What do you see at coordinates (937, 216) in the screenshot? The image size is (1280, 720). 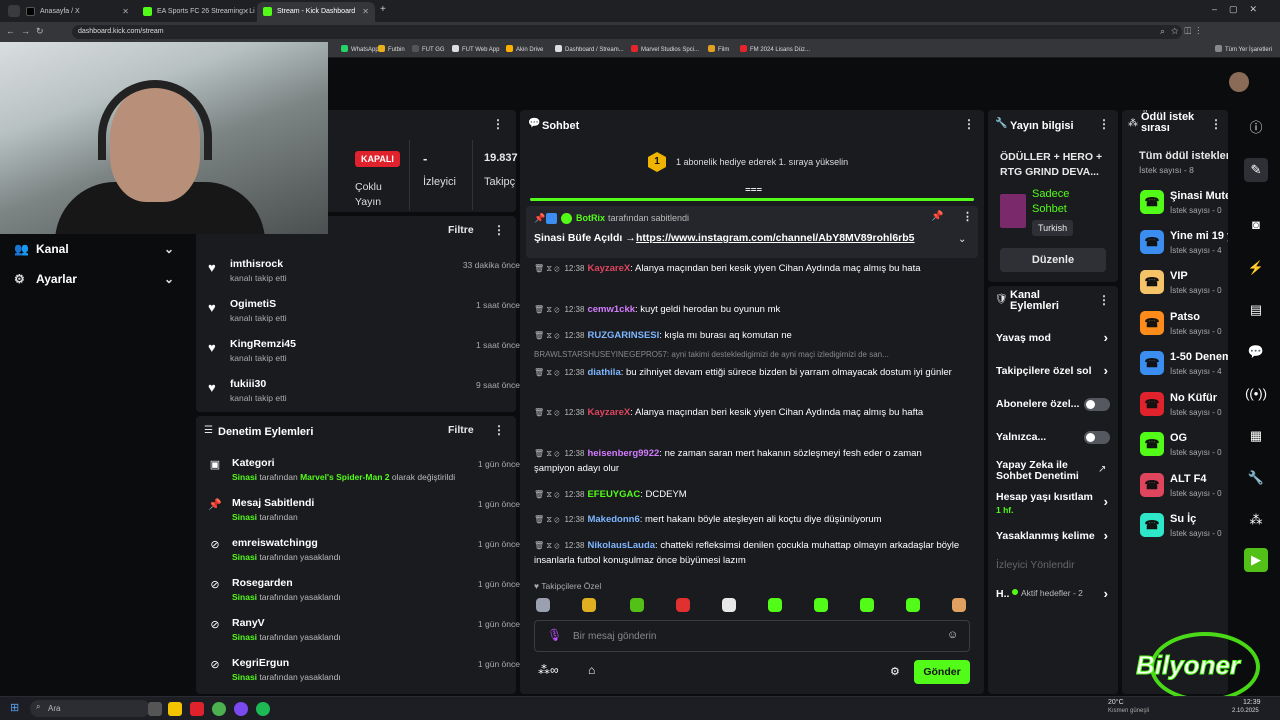 I see `unpin-icon: 📌` at bounding box center [937, 216].